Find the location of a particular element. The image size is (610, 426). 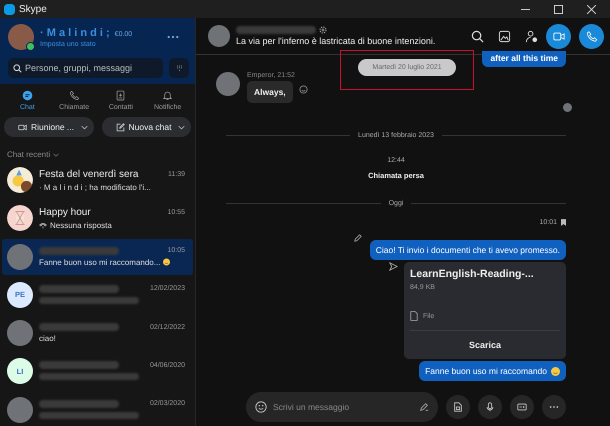

file-share-icon is located at coordinates (458, 407).